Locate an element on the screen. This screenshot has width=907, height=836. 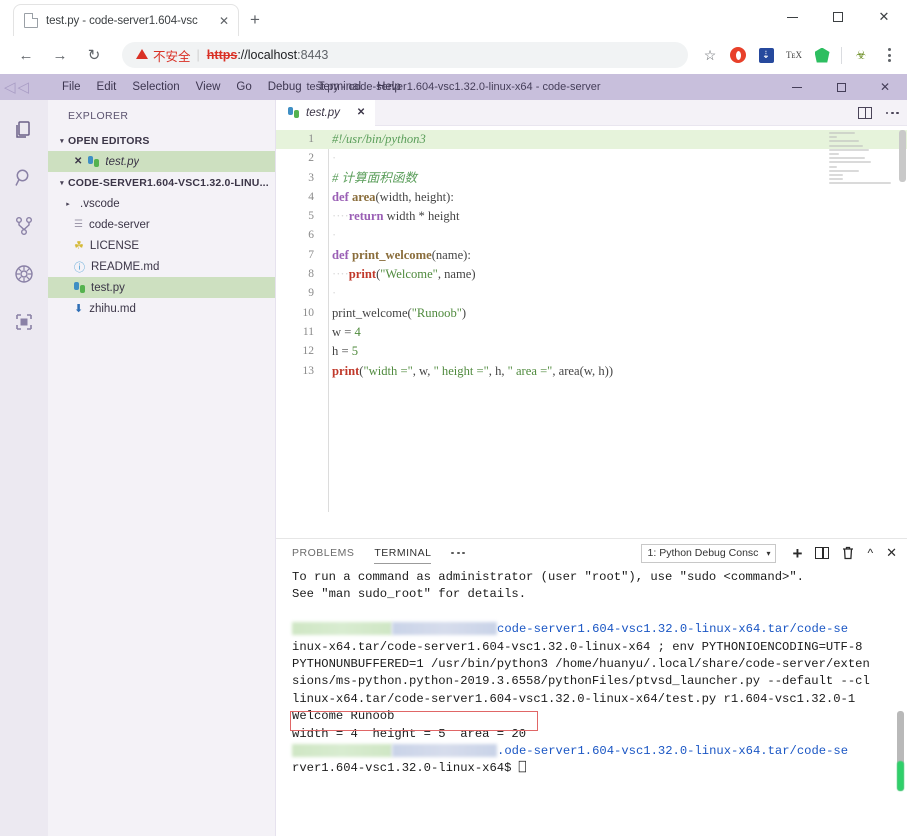
code-token: print is located at coordinates (362, 274).